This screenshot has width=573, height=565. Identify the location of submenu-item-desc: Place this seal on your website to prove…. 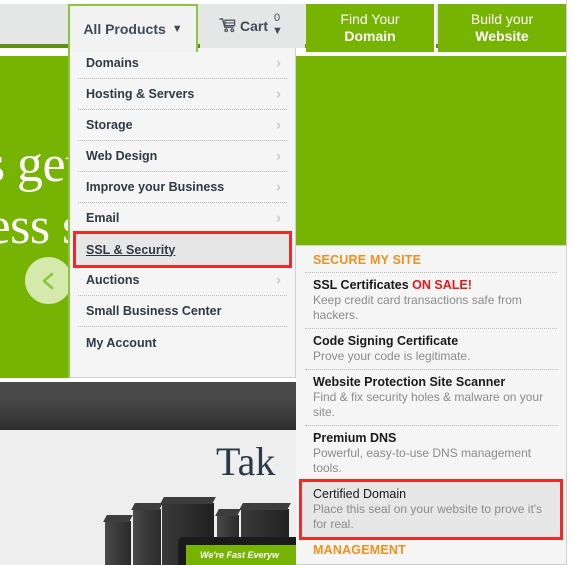
(428, 516).